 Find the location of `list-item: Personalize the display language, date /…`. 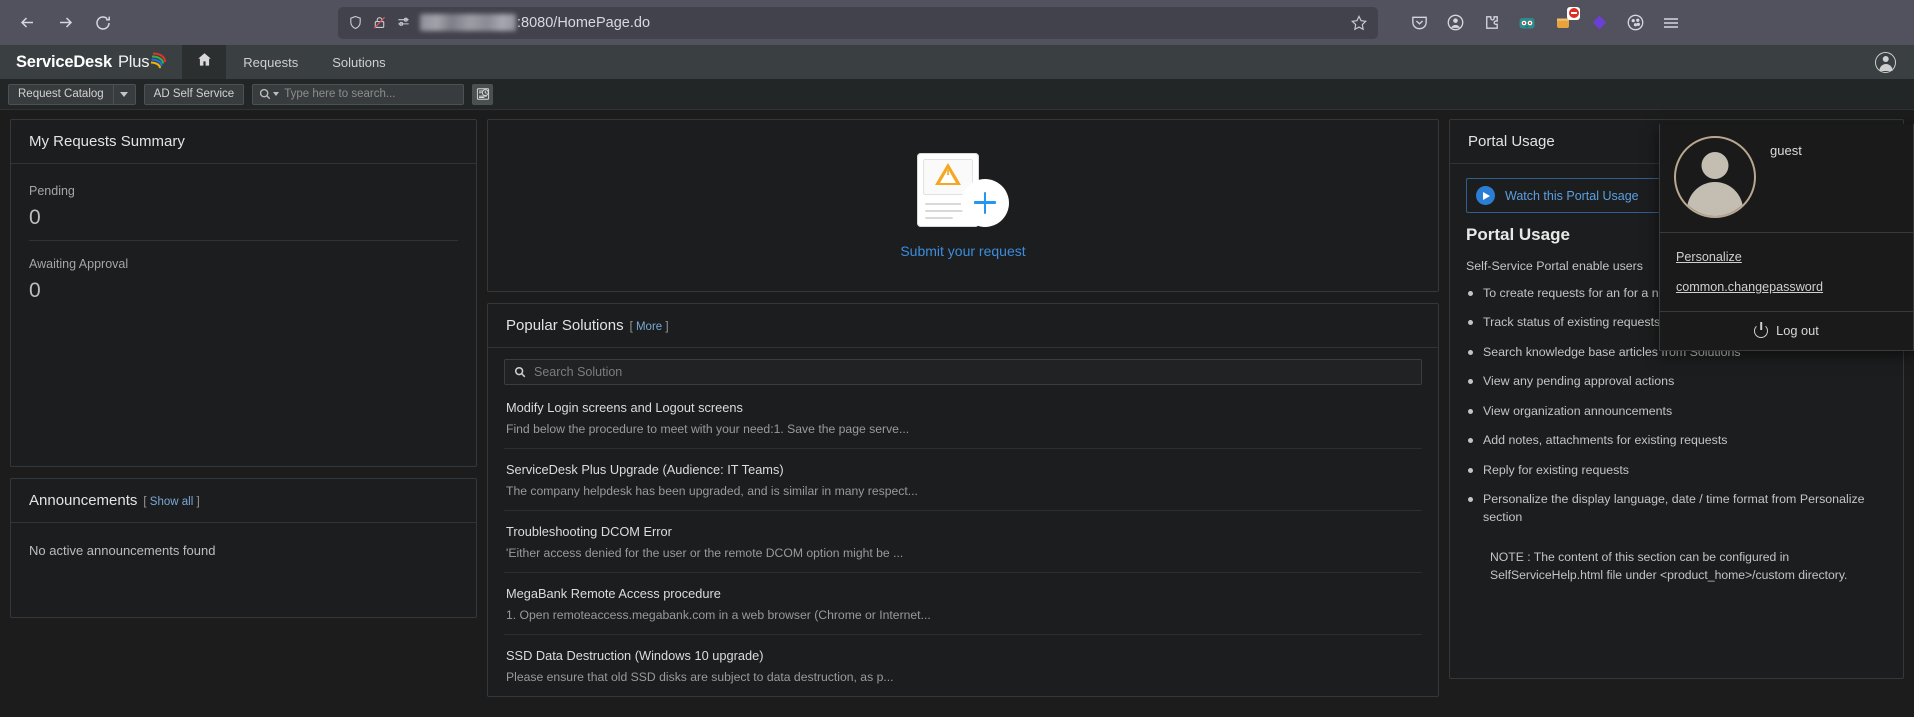

list-item: Personalize the display language, date /… is located at coordinates (1676, 509).